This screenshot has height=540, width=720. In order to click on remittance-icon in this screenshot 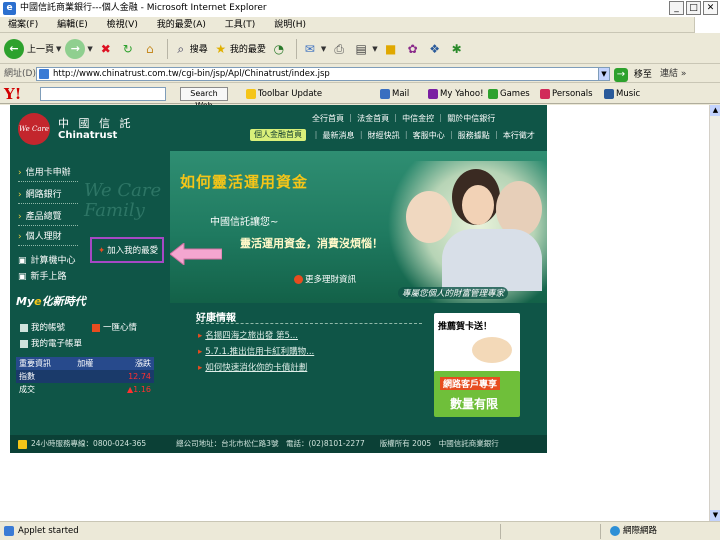, I will do `click(96, 327)`.